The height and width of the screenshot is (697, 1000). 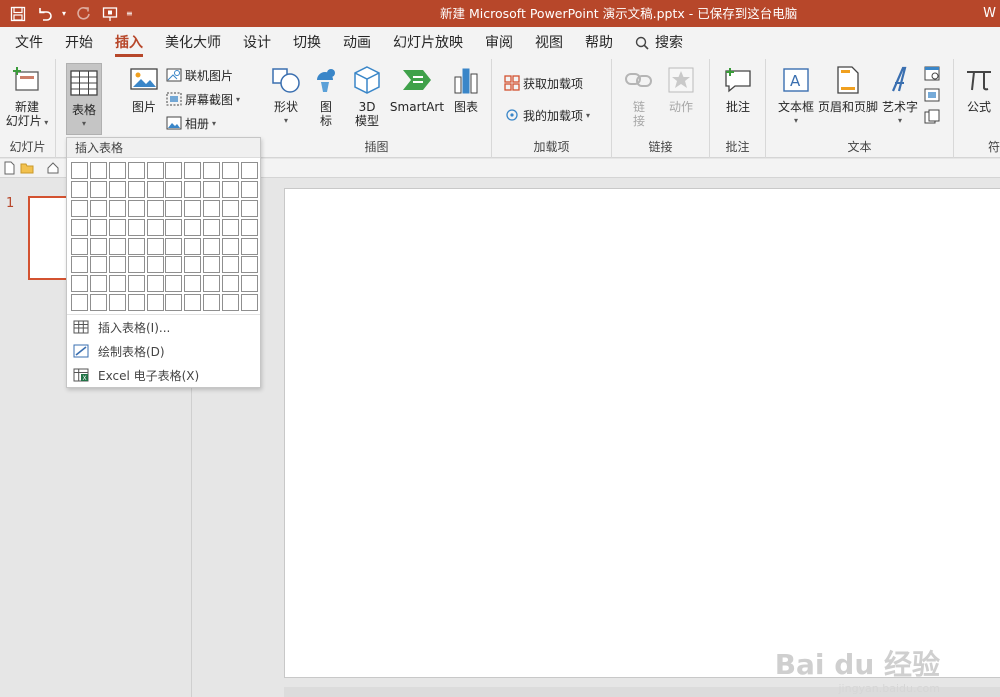 I want to click on tab-animations: 动画, so click(x=357, y=43).